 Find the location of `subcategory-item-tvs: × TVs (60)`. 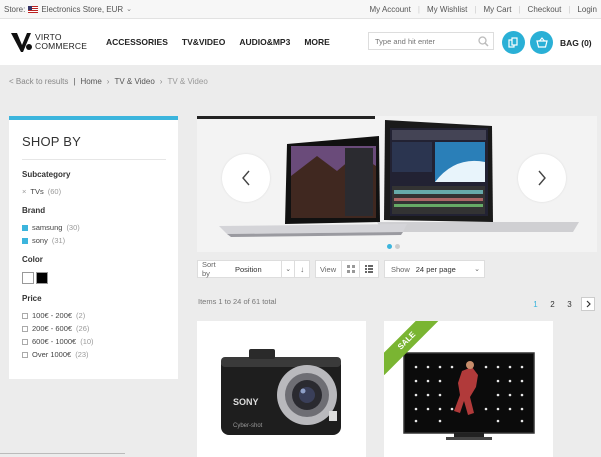

subcategory-item-tvs: × TVs (60) is located at coordinates (94, 191).